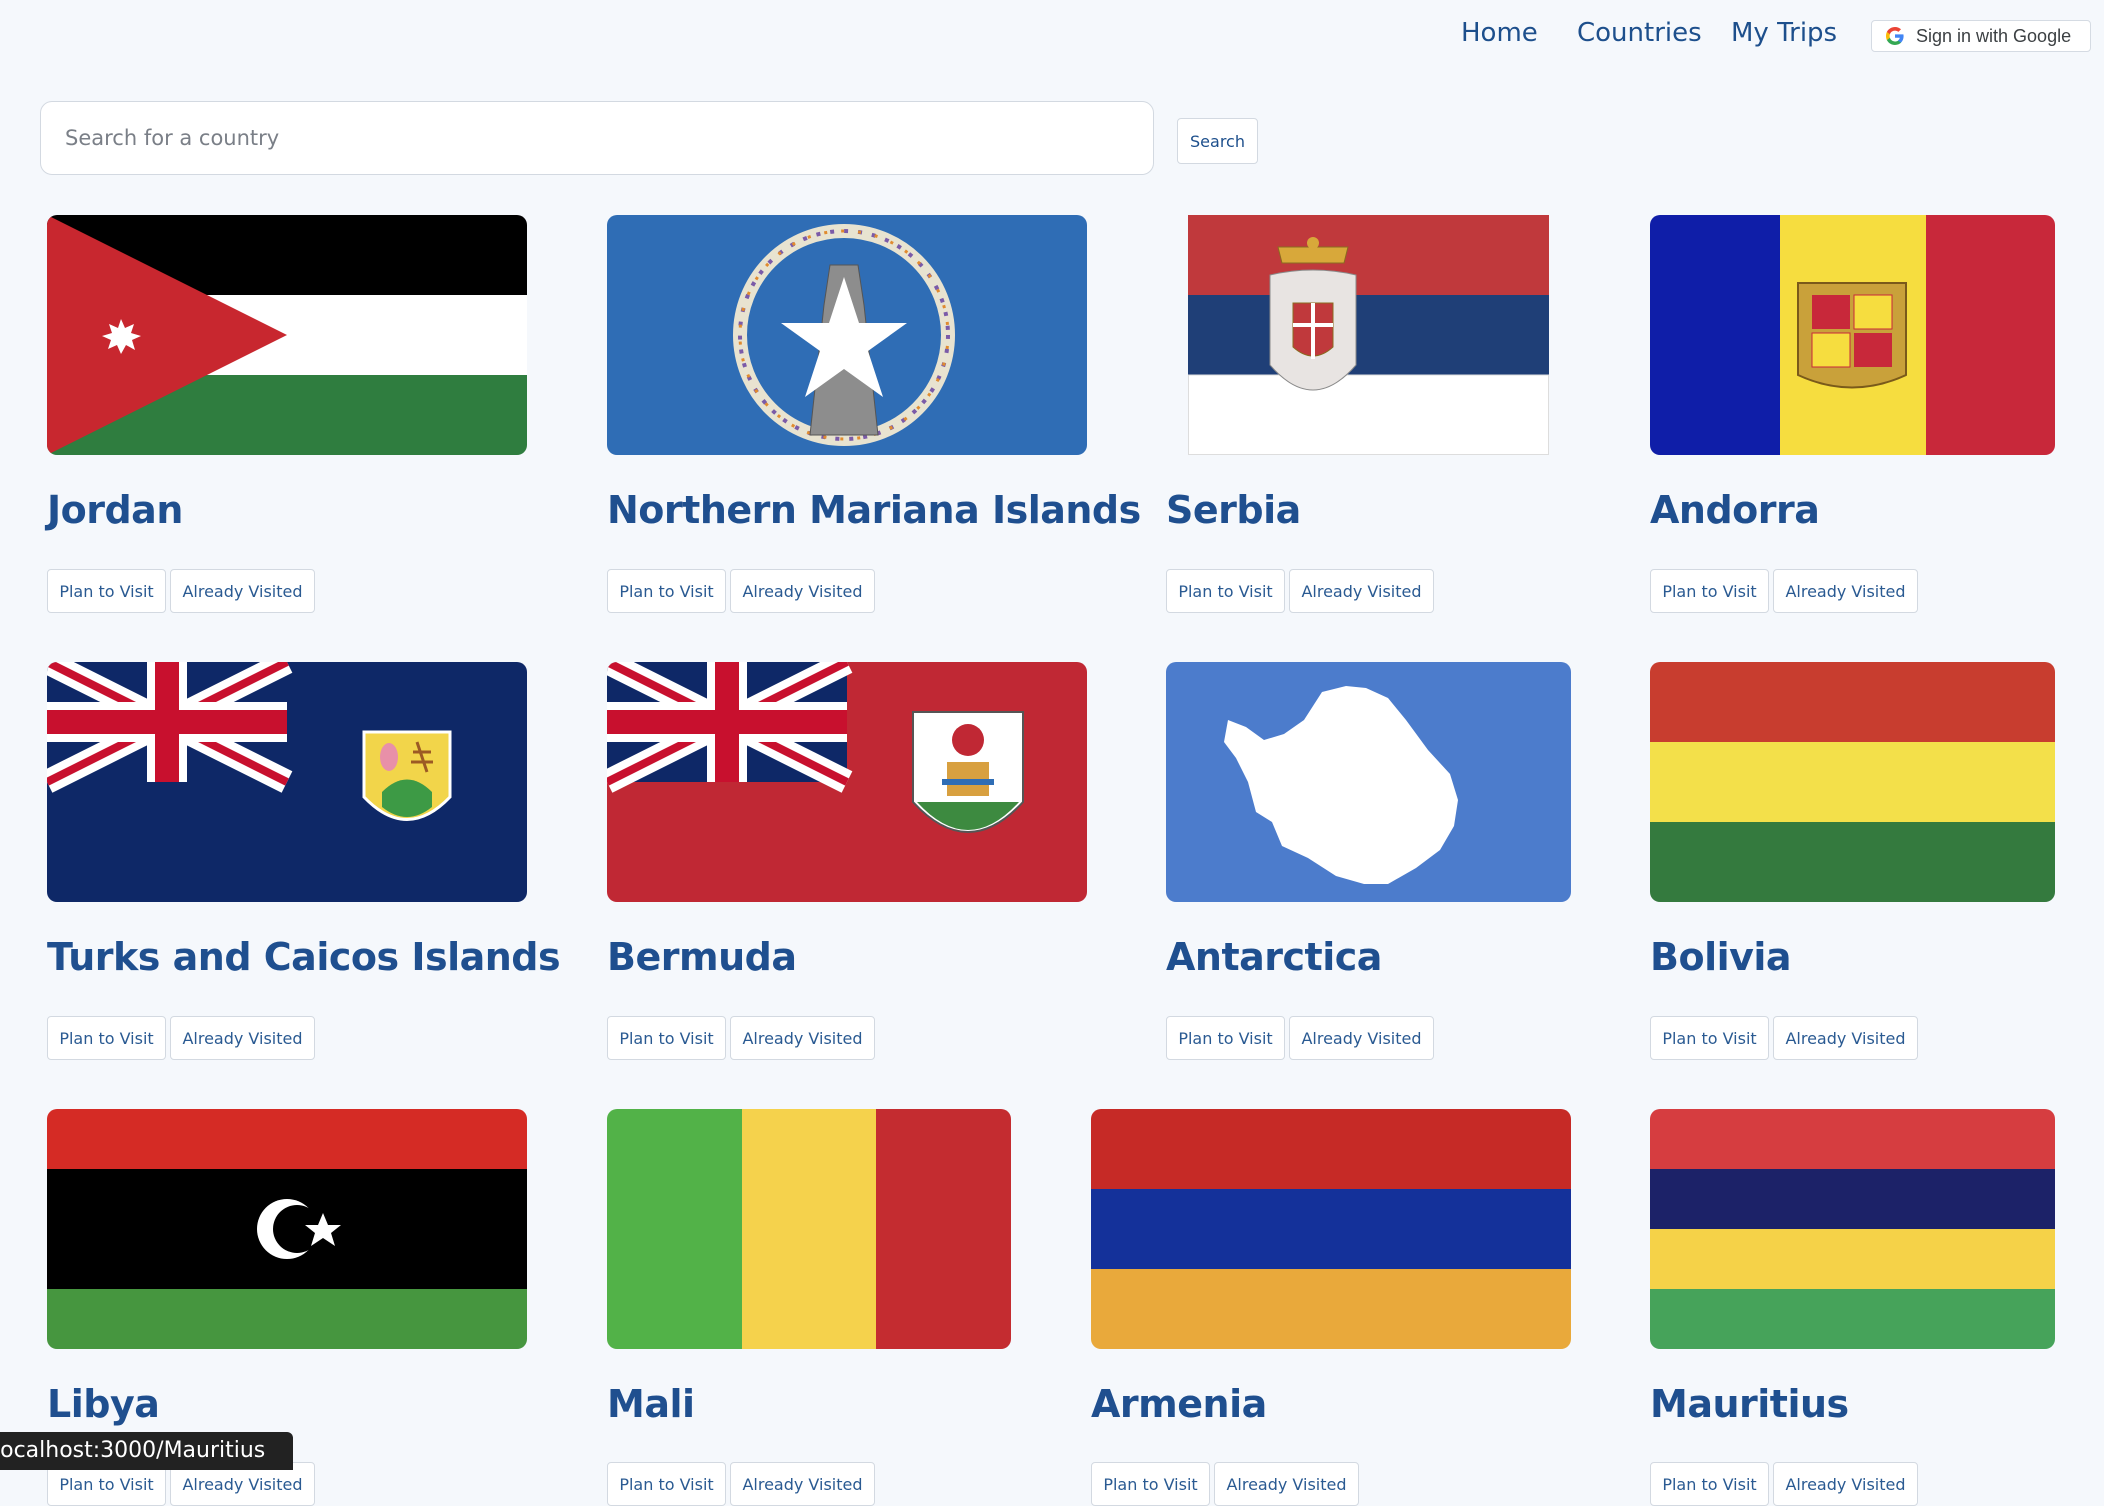  Describe the element at coordinates (1368, 782) in the screenshot. I see `antarctica-flag` at that location.